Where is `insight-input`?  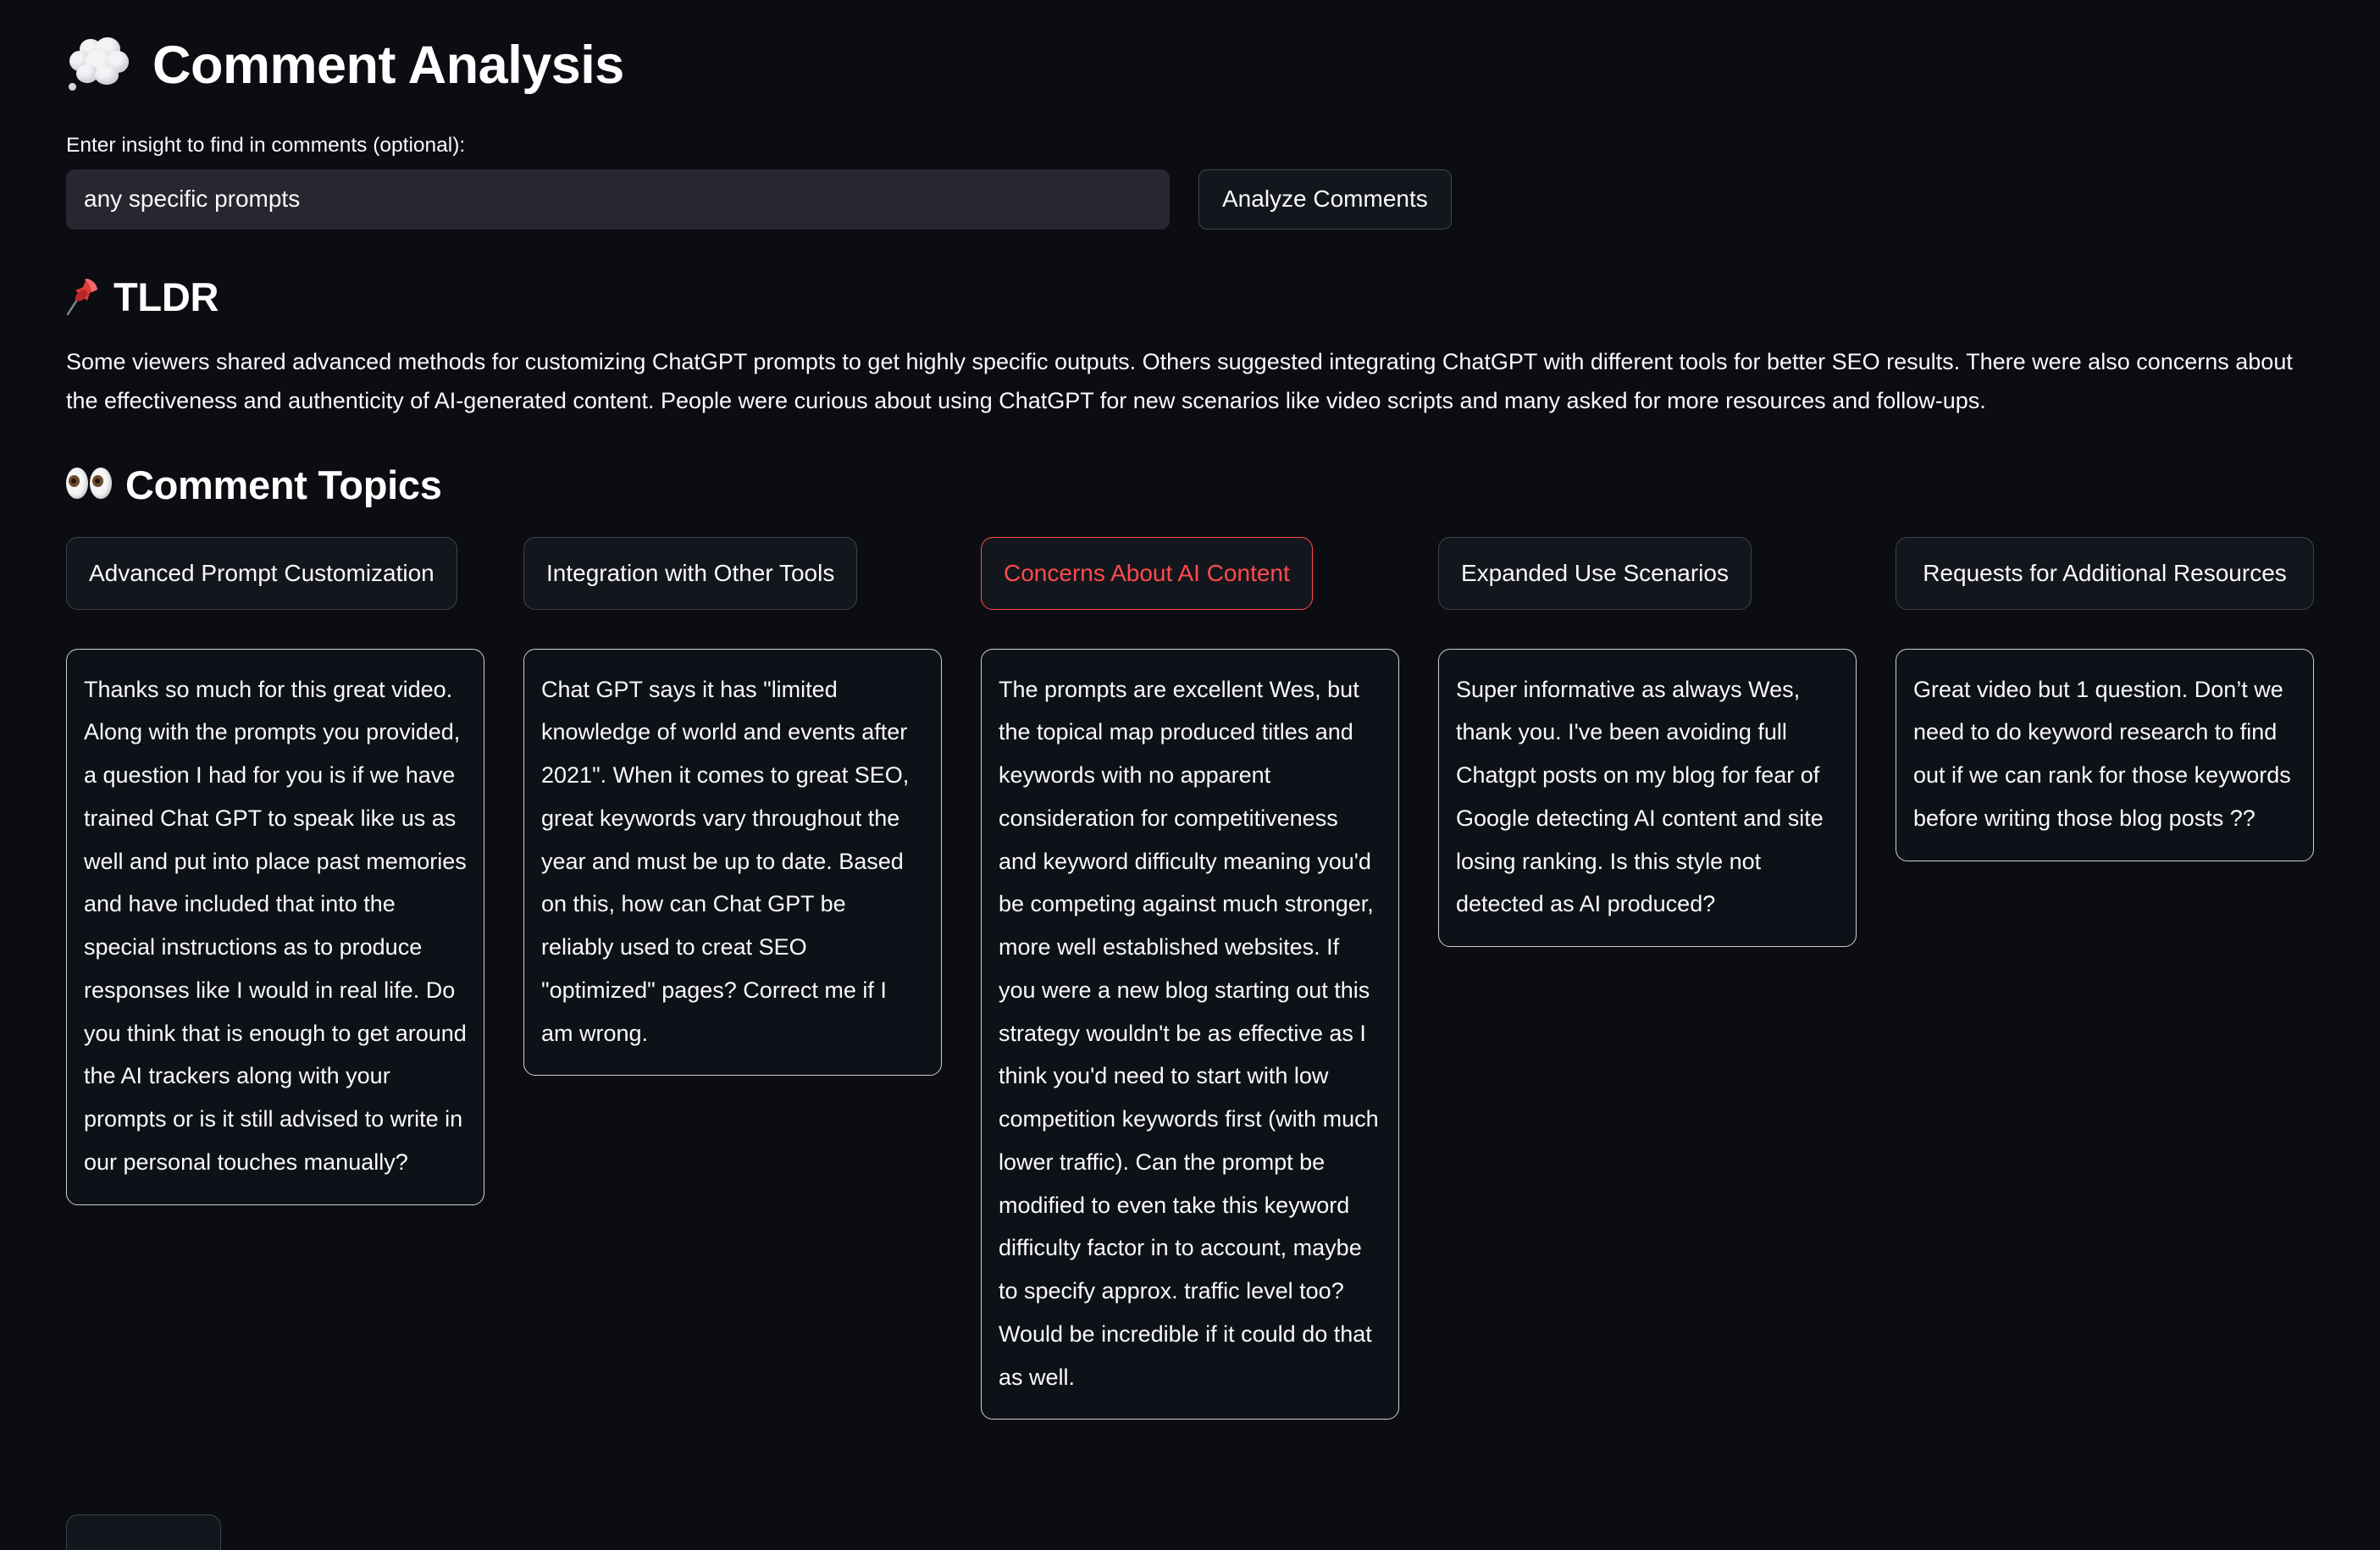
insight-input is located at coordinates (618, 199).